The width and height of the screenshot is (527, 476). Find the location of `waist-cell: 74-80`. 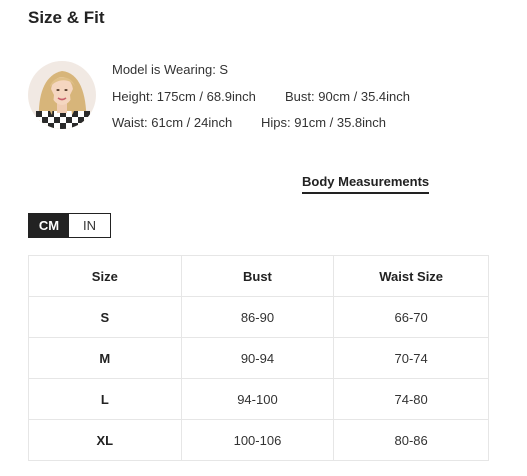

waist-cell: 74-80 is located at coordinates (411, 399).